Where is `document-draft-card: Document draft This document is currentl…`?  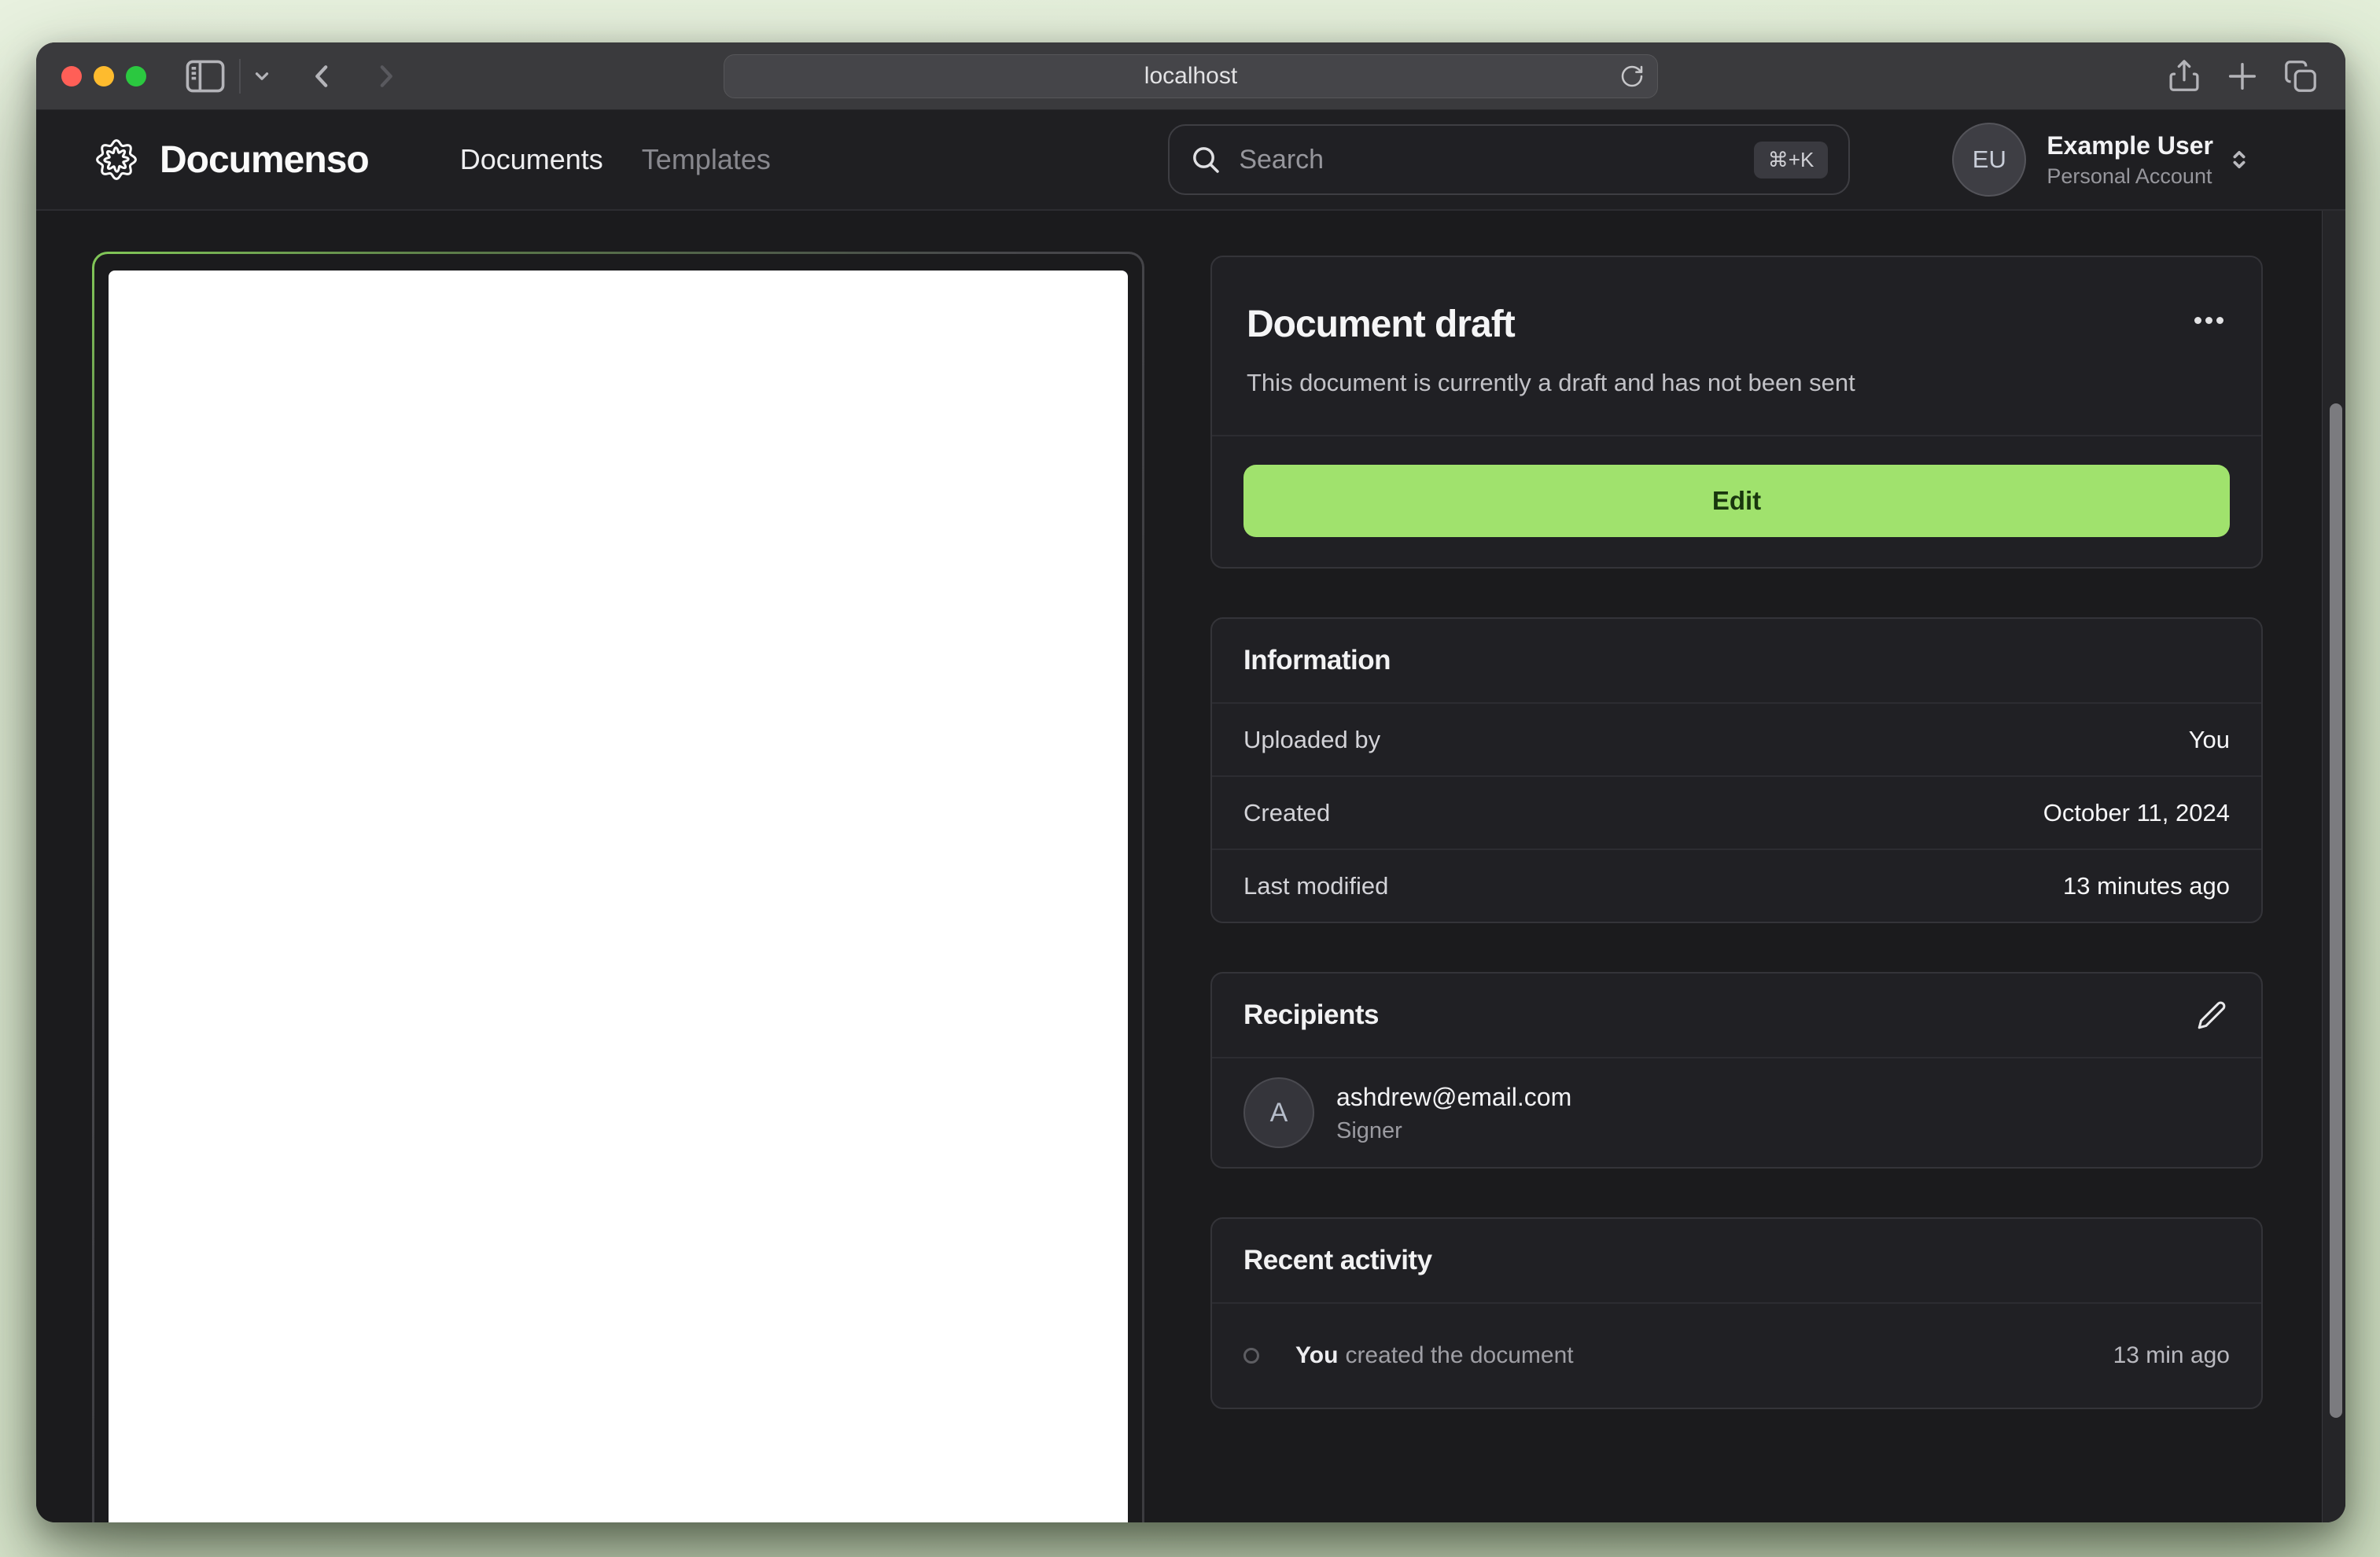
document-draft-card: Document draft This document is currentl… is located at coordinates (1736, 412).